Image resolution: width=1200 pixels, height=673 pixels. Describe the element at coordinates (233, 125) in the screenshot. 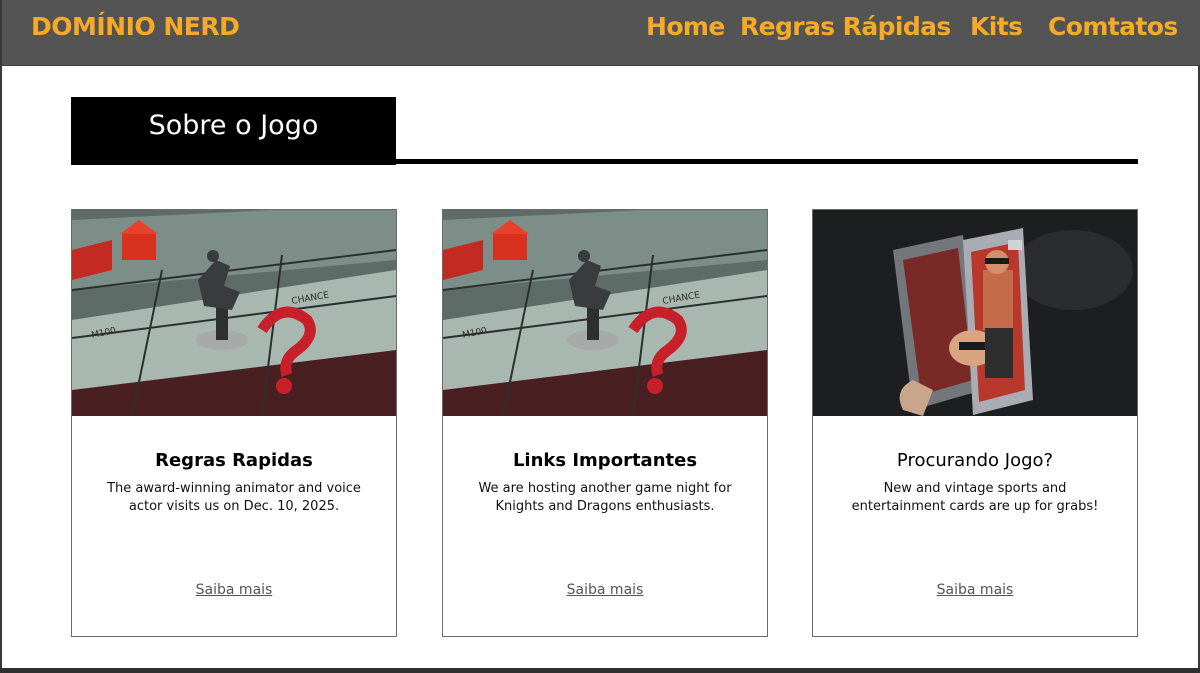

I see `section-title: Sobre o Jogo` at that location.